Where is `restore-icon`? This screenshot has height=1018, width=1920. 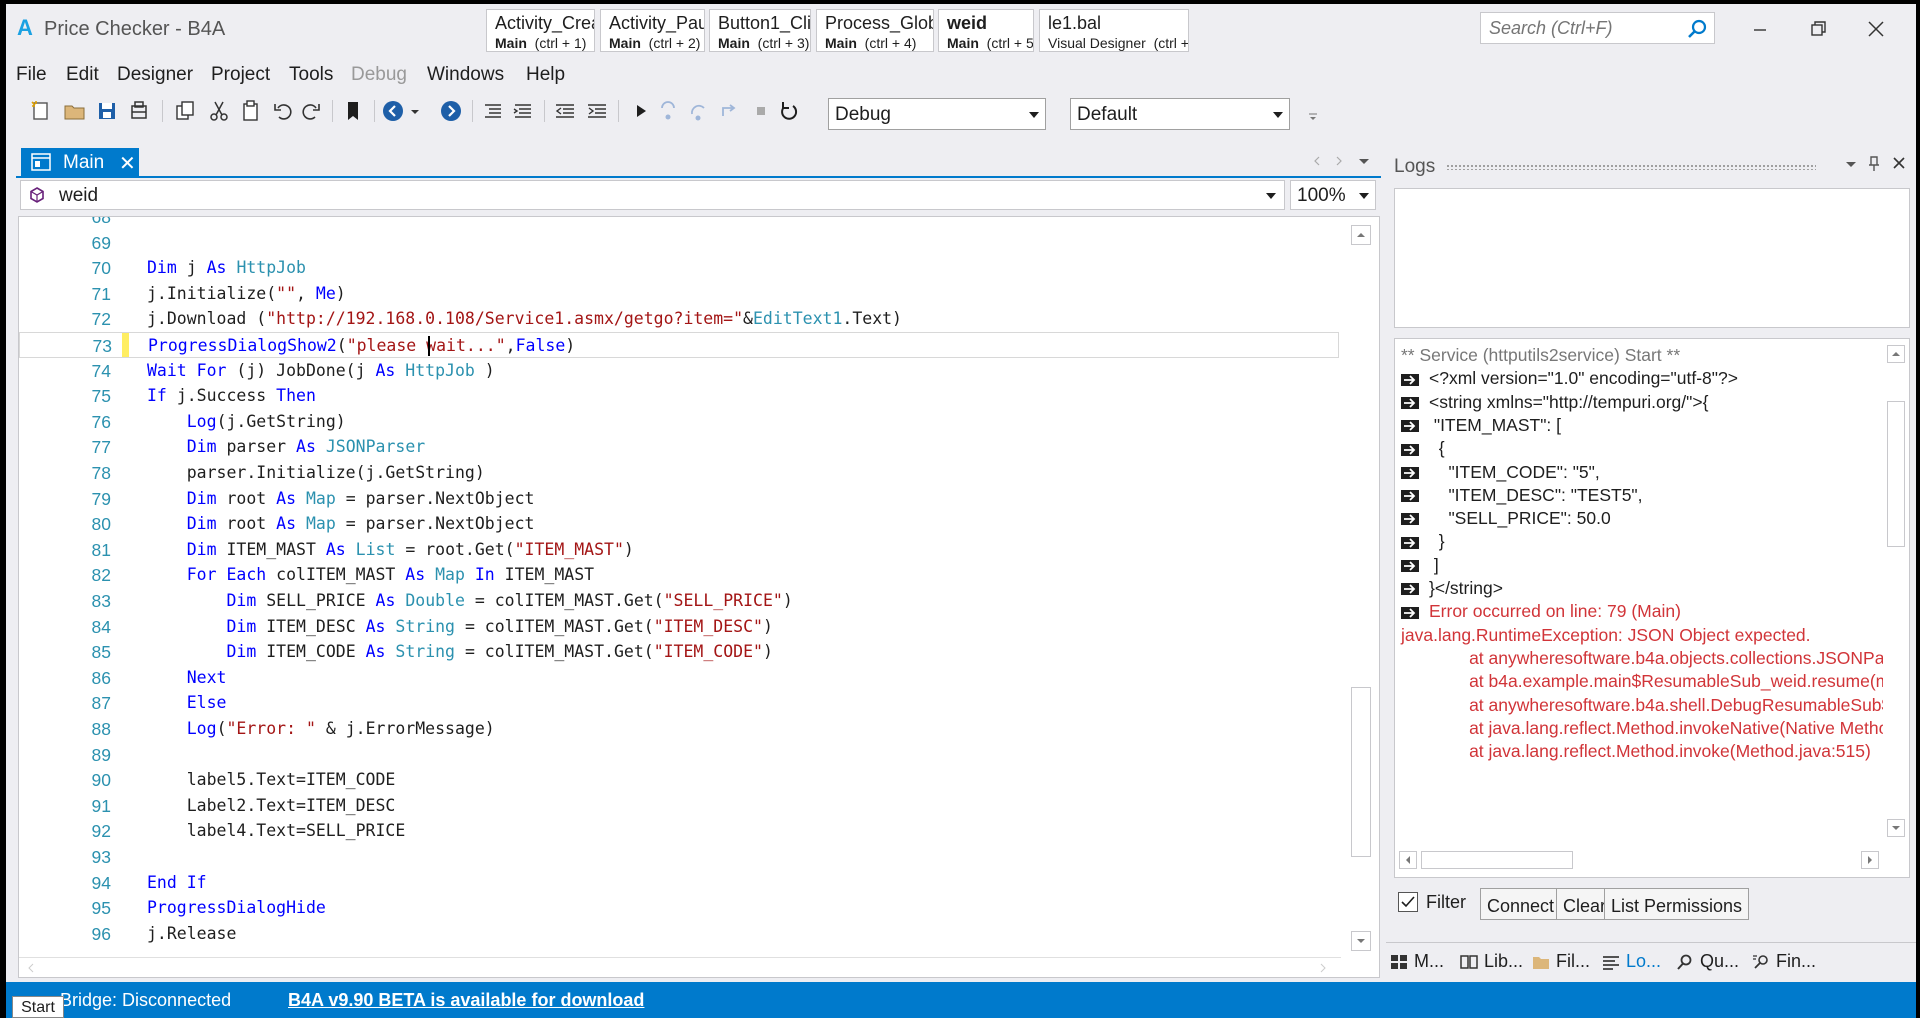 restore-icon is located at coordinates (1818, 29).